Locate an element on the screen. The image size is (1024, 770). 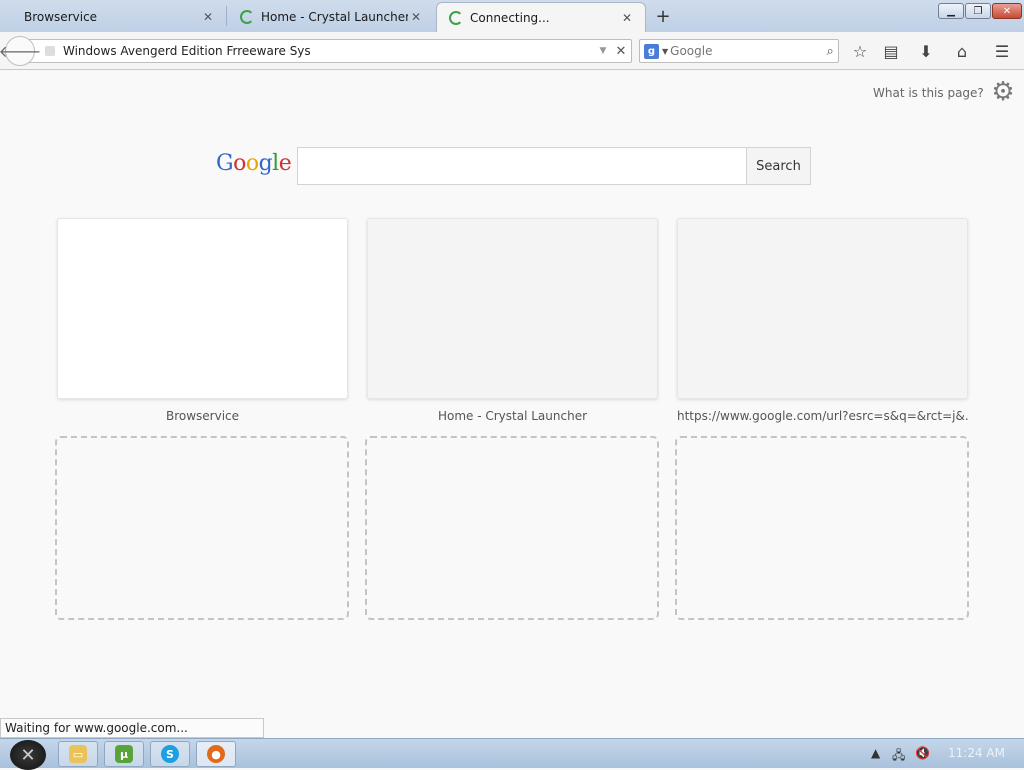
clock: 11:24 AM is located at coordinates (976, 753).